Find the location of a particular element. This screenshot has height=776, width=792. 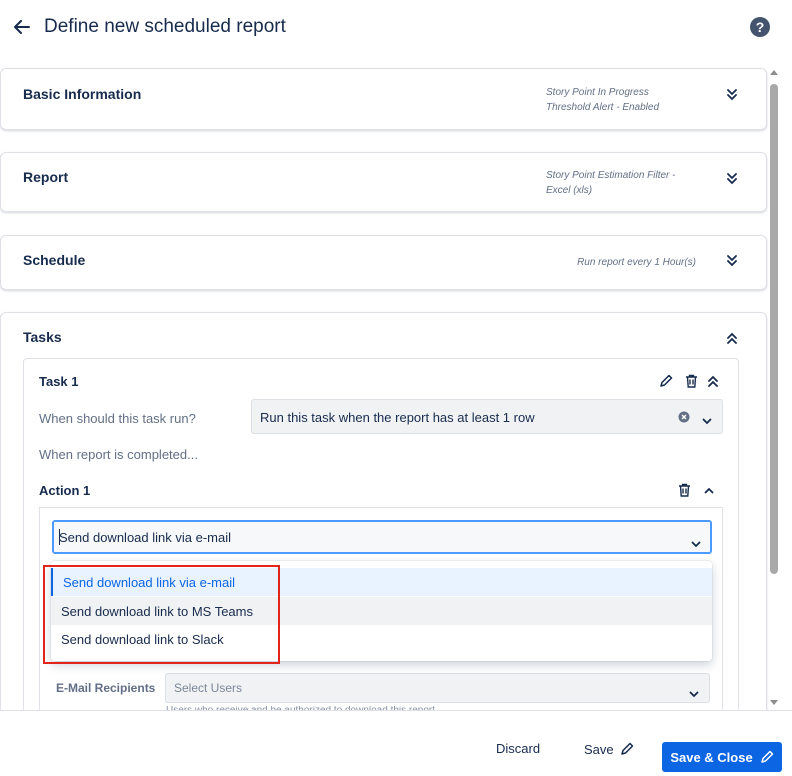

delete-trash-icon is located at coordinates (691, 381).